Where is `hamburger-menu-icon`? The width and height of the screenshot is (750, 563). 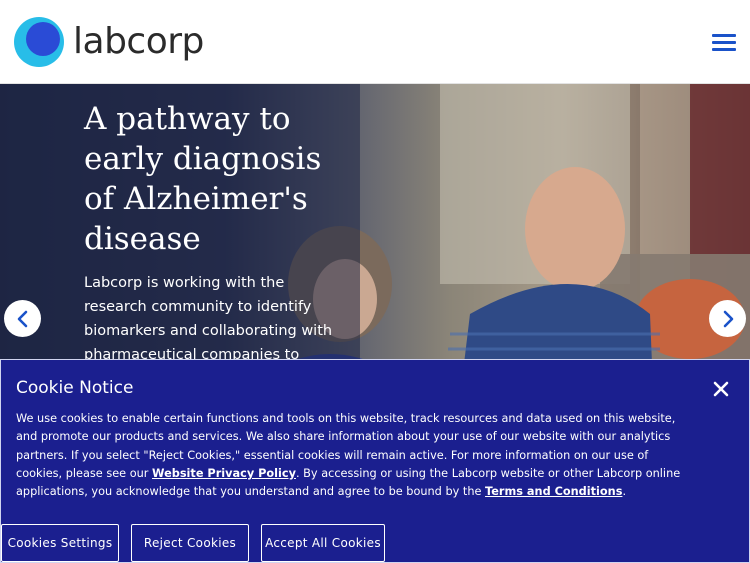
hamburger-menu-icon is located at coordinates (724, 43).